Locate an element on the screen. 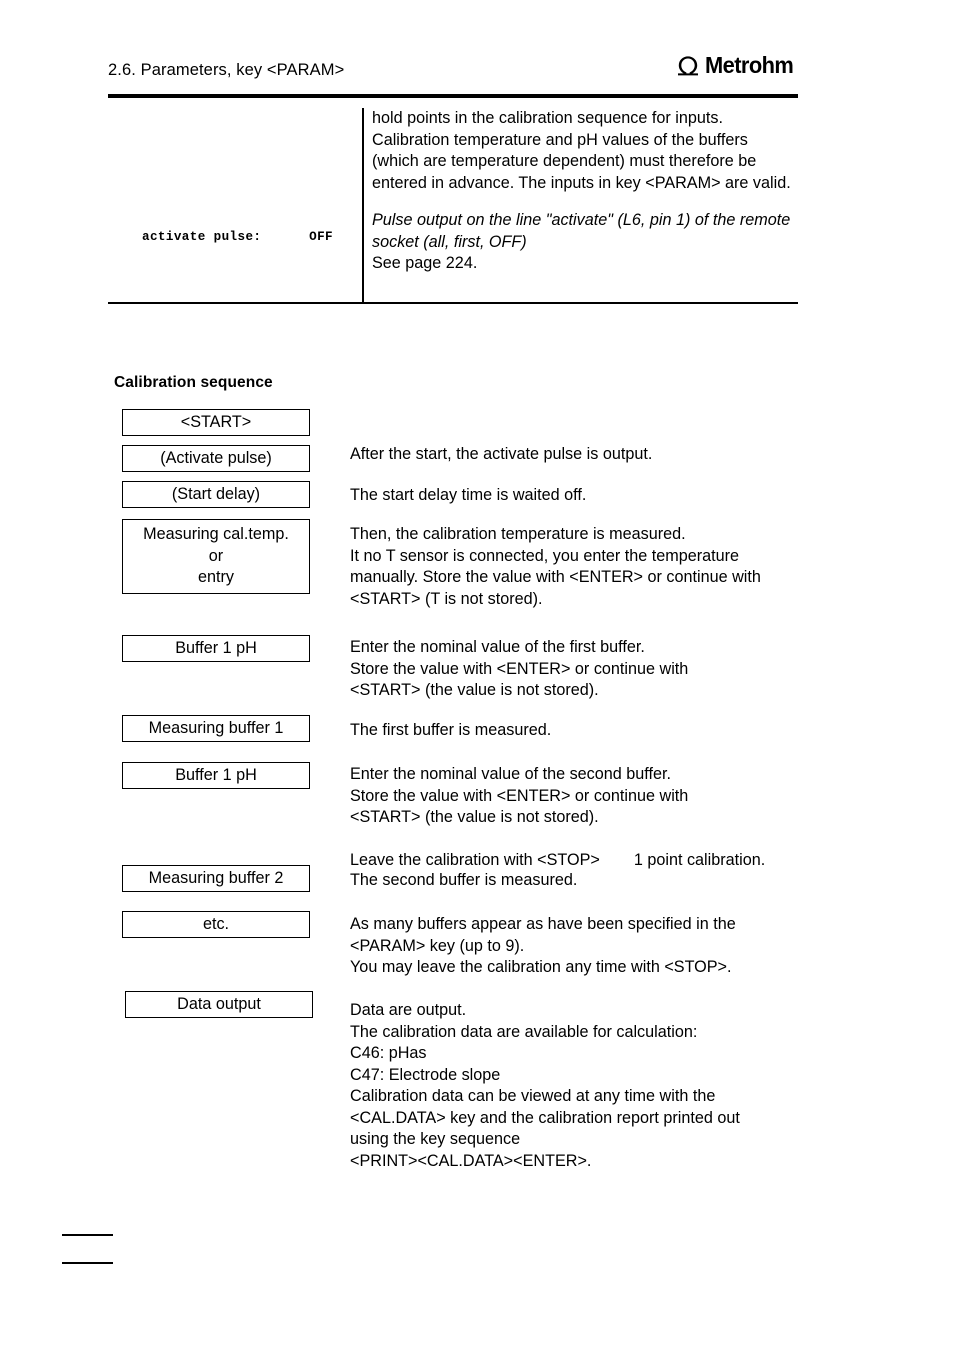 Image resolution: width=954 pixels, height=1351 pixels. flow-box-label-line-1: Measuring cal.temp. is located at coordinates (216, 534).